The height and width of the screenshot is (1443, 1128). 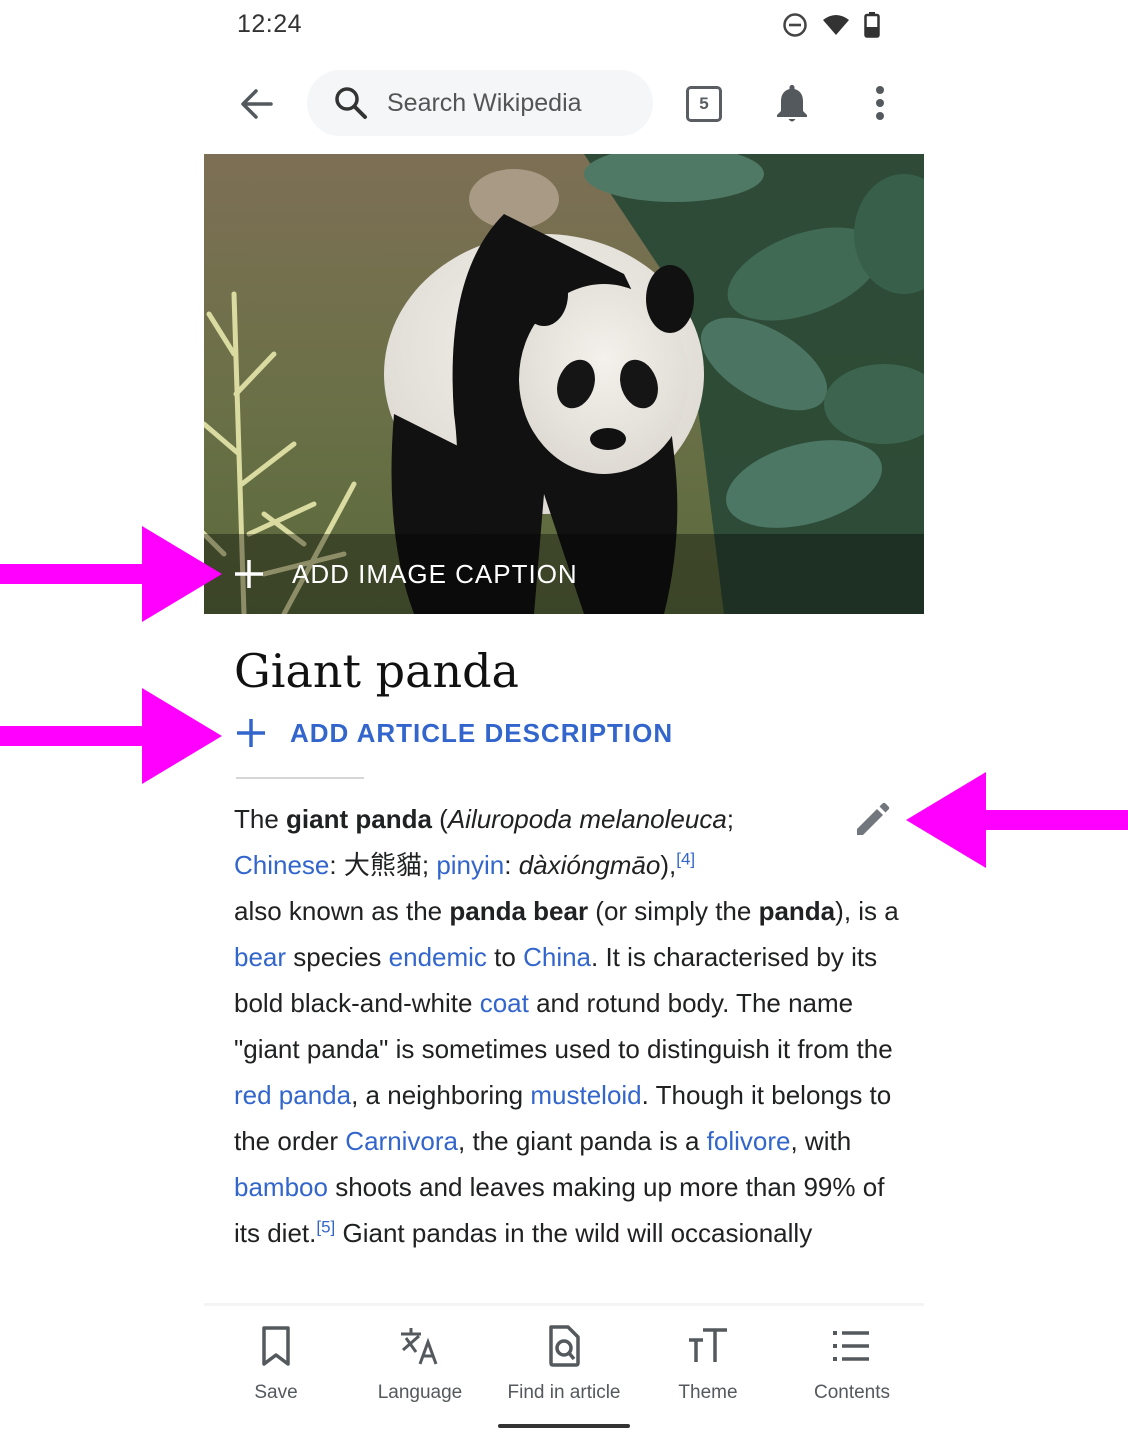 I want to click on annotation-arrow-edit, so click(x=1017, y=820).